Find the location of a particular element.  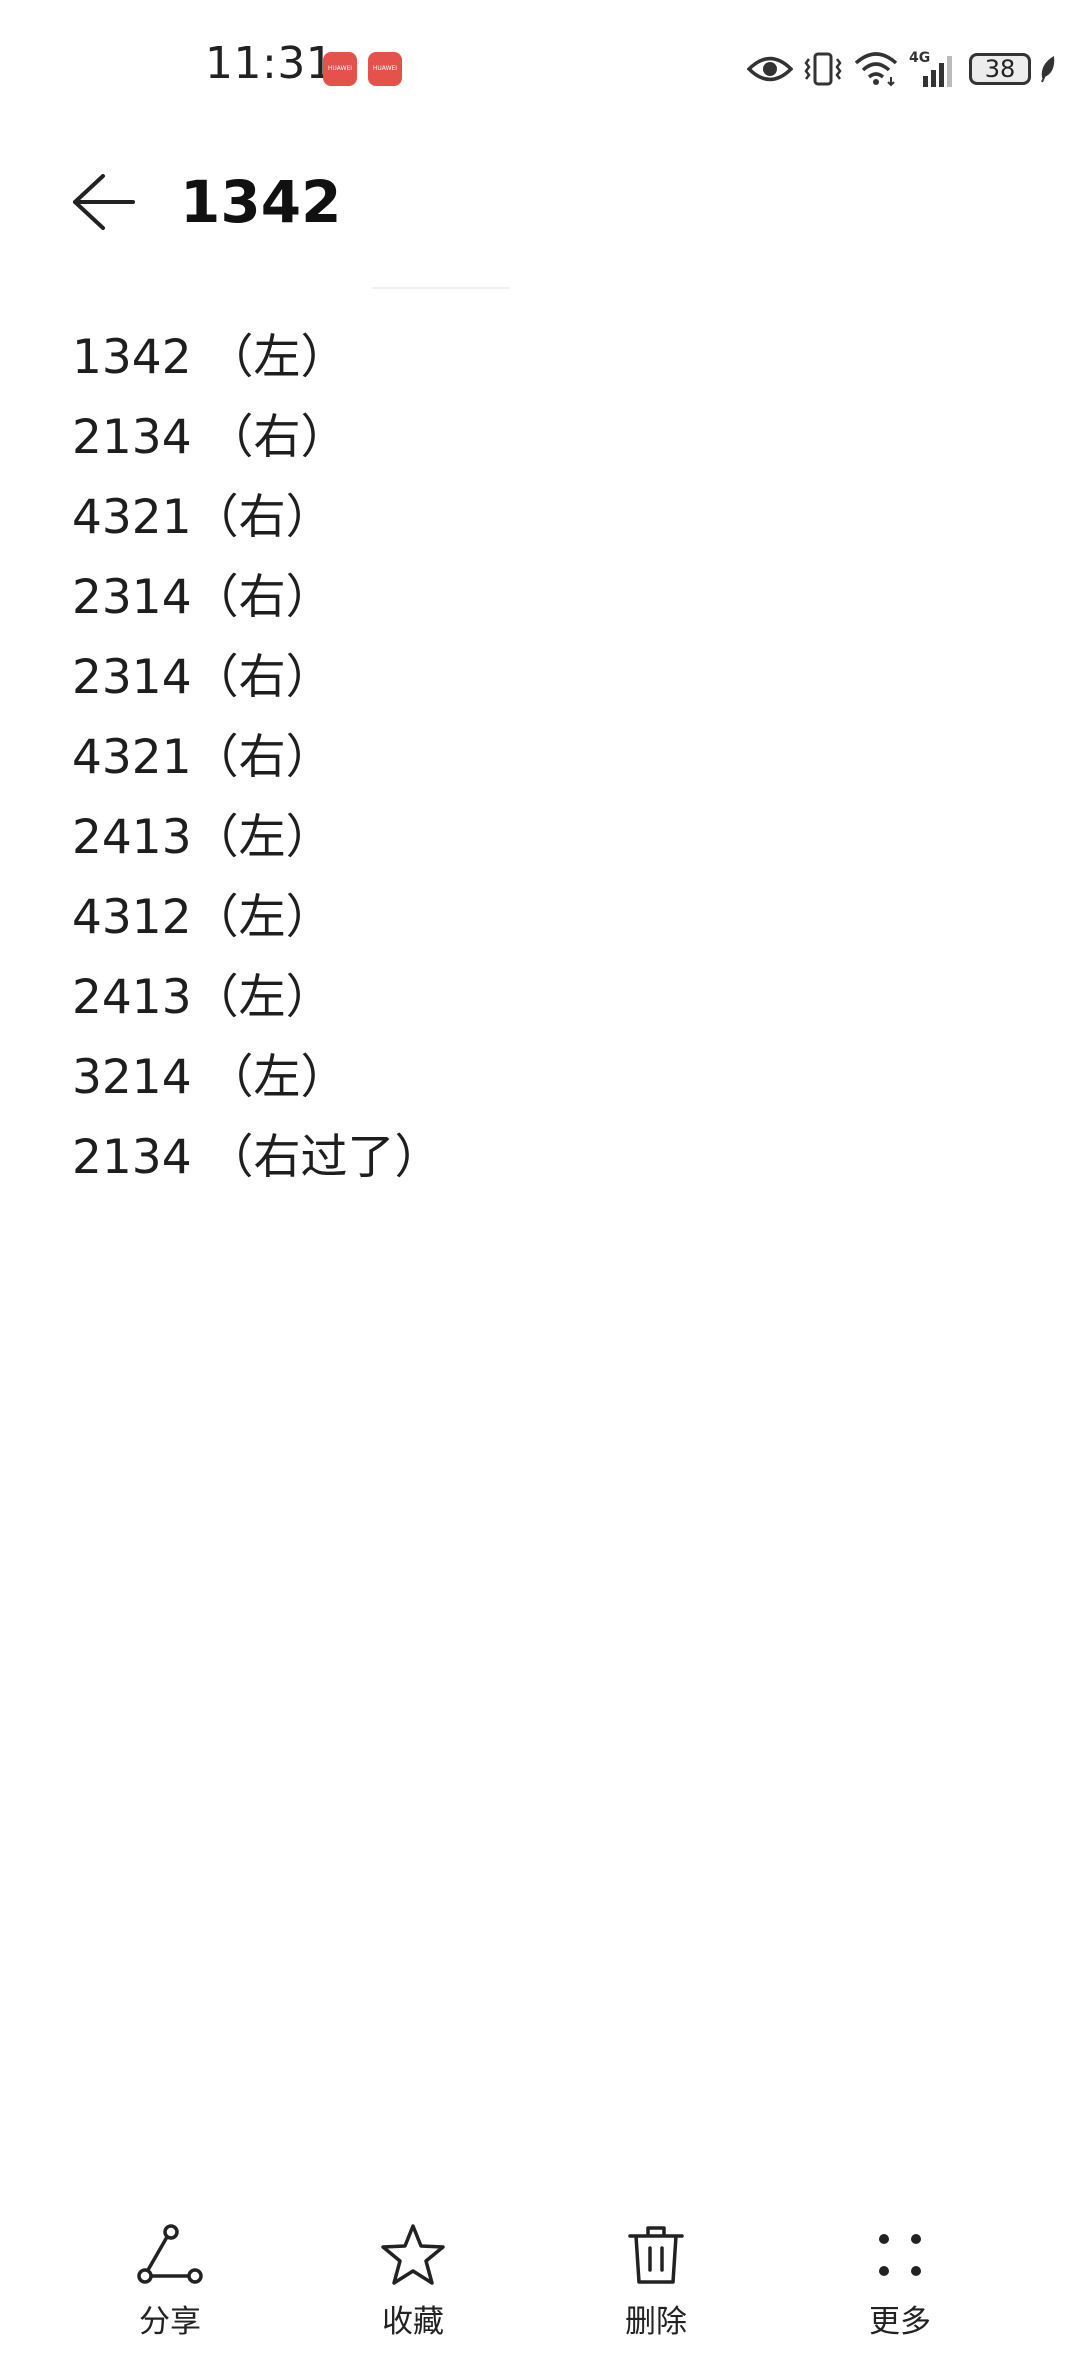

note-title: 1342 is located at coordinates (260, 202).